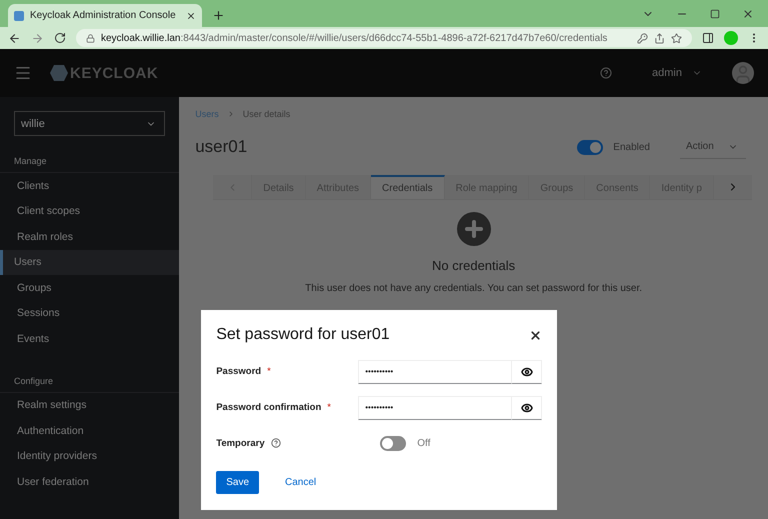 This screenshot has height=519, width=768. I want to click on empty-title: No credentials, so click(474, 265).